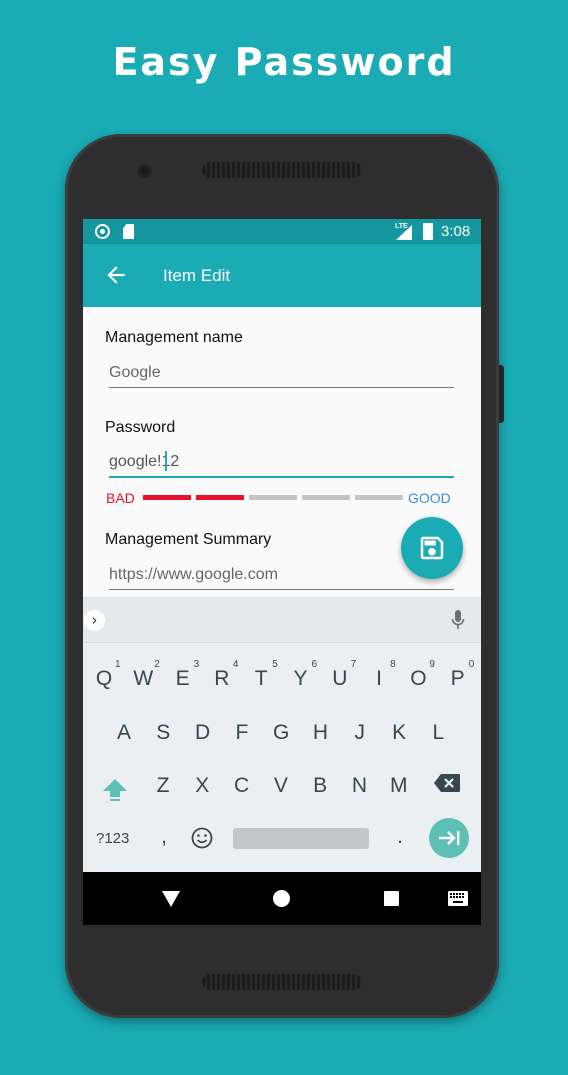 Image resolution: width=568 pixels, height=1075 pixels. What do you see at coordinates (281, 373) in the screenshot?
I see `management-name-input` at bounding box center [281, 373].